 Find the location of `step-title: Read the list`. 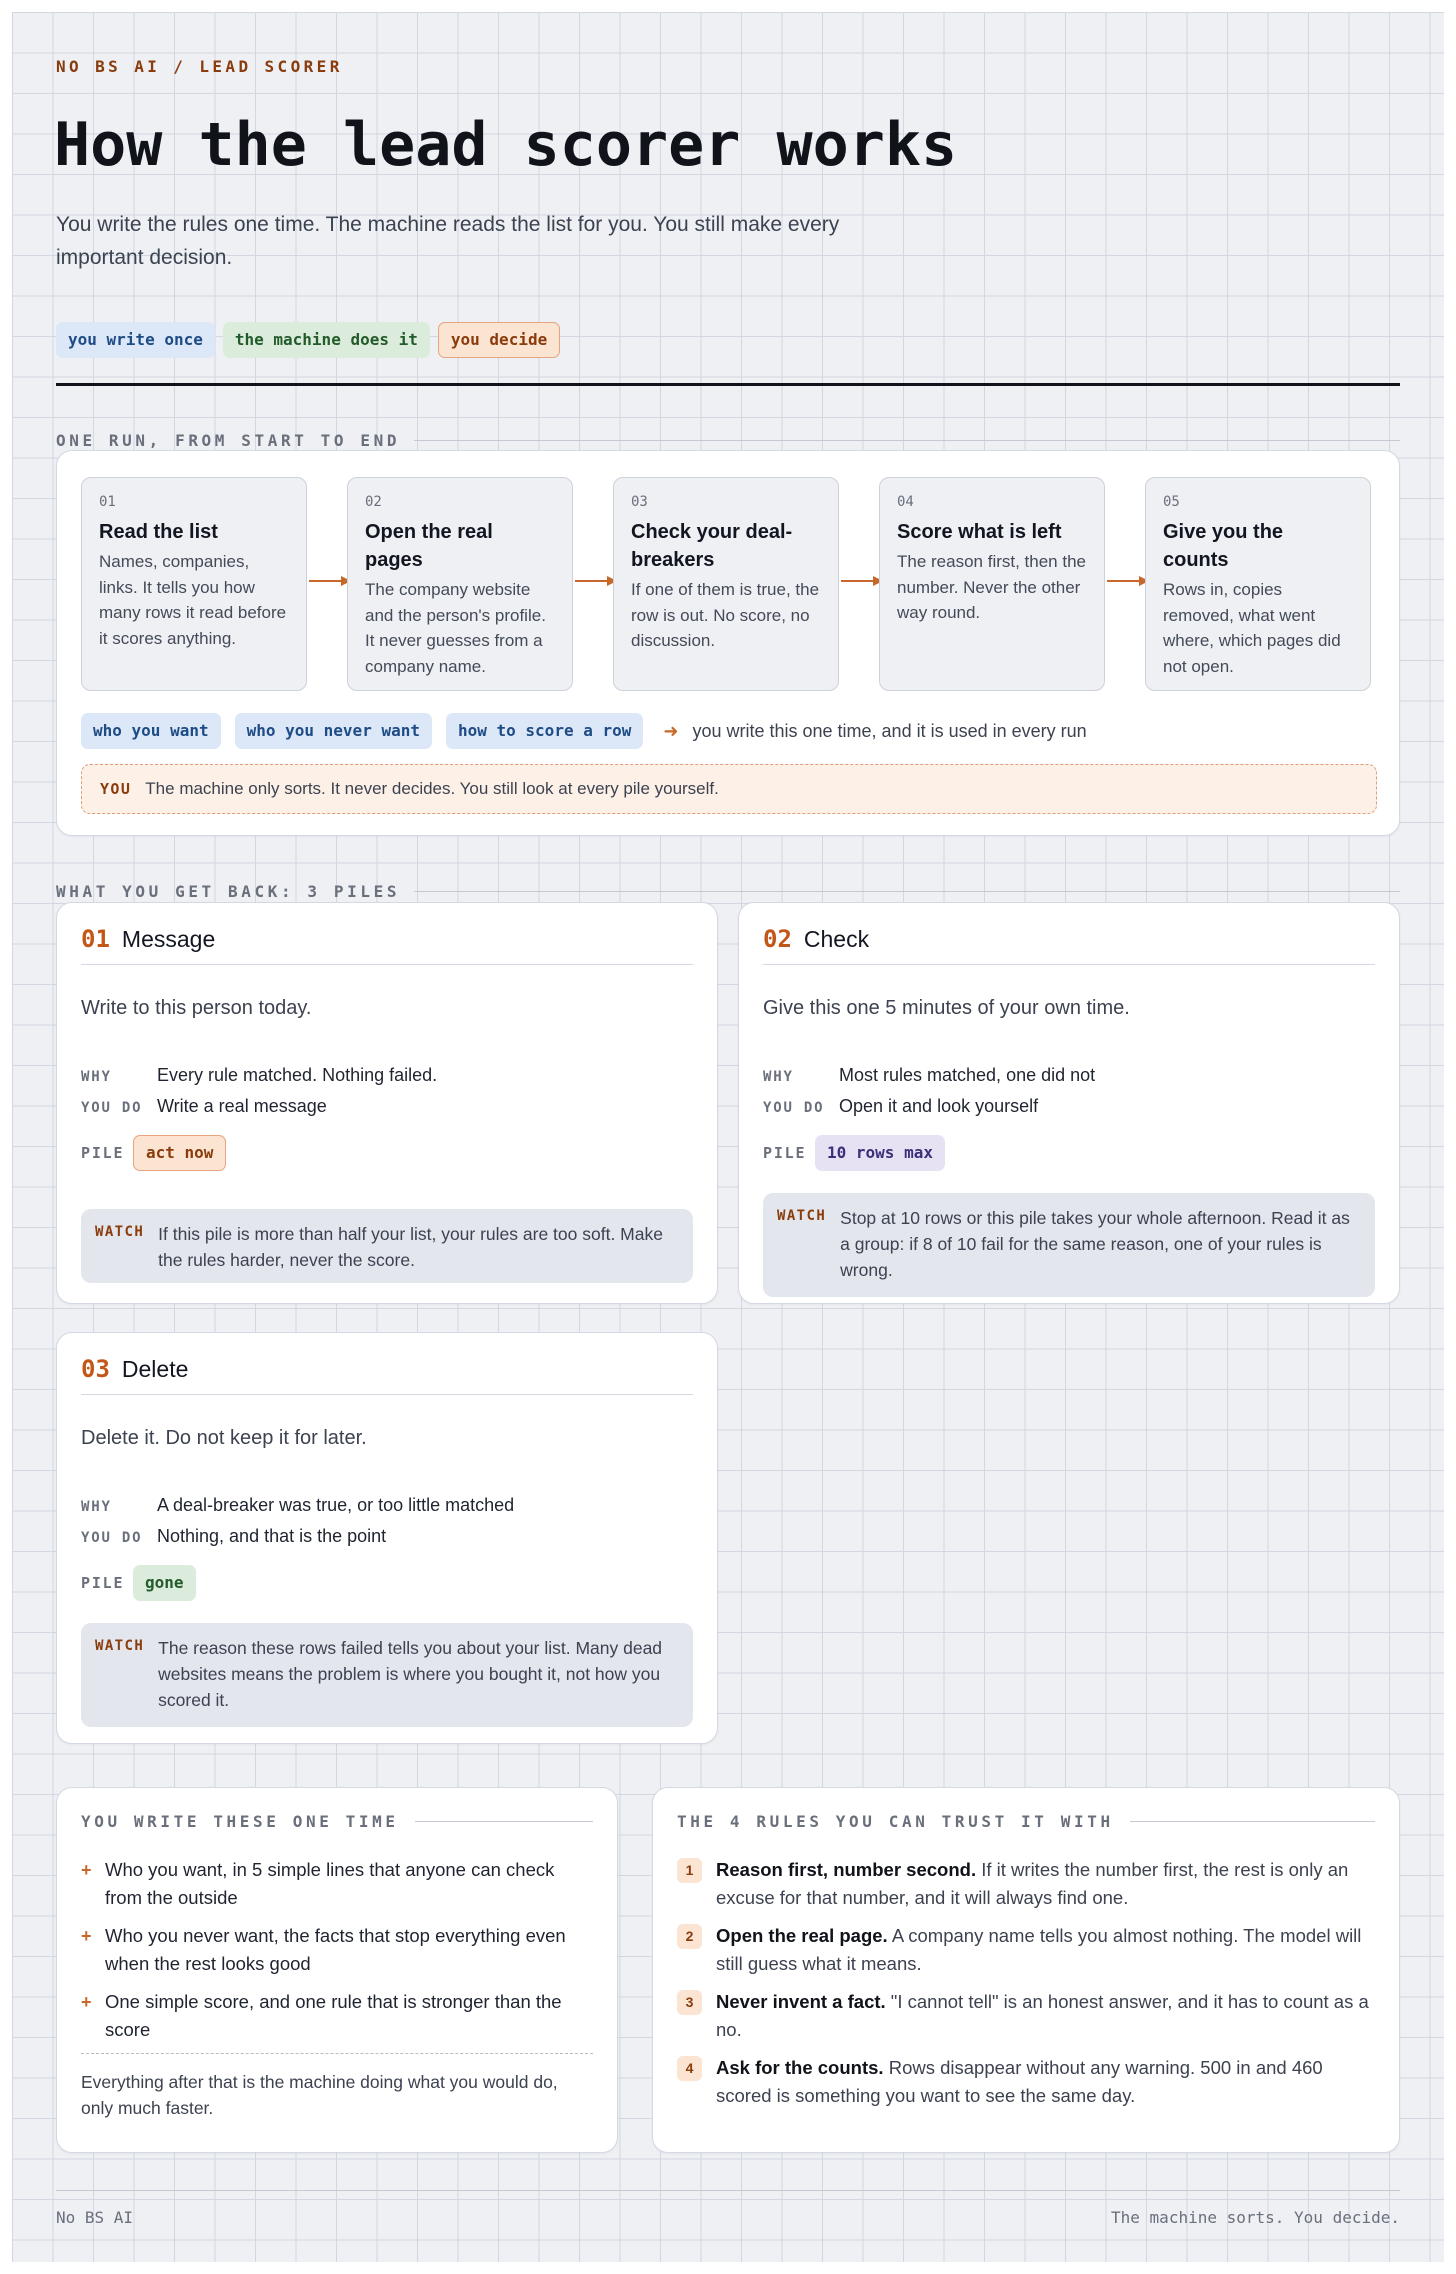

step-title: Read the list is located at coordinates (158, 532).